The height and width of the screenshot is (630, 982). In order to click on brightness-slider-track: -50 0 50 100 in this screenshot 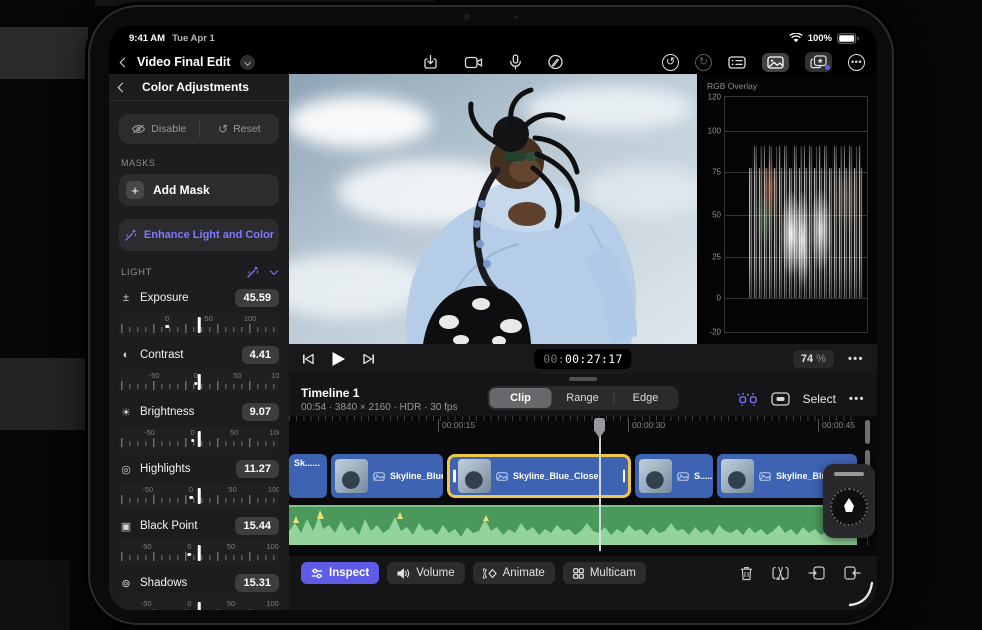, I will do `click(199, 438)`.